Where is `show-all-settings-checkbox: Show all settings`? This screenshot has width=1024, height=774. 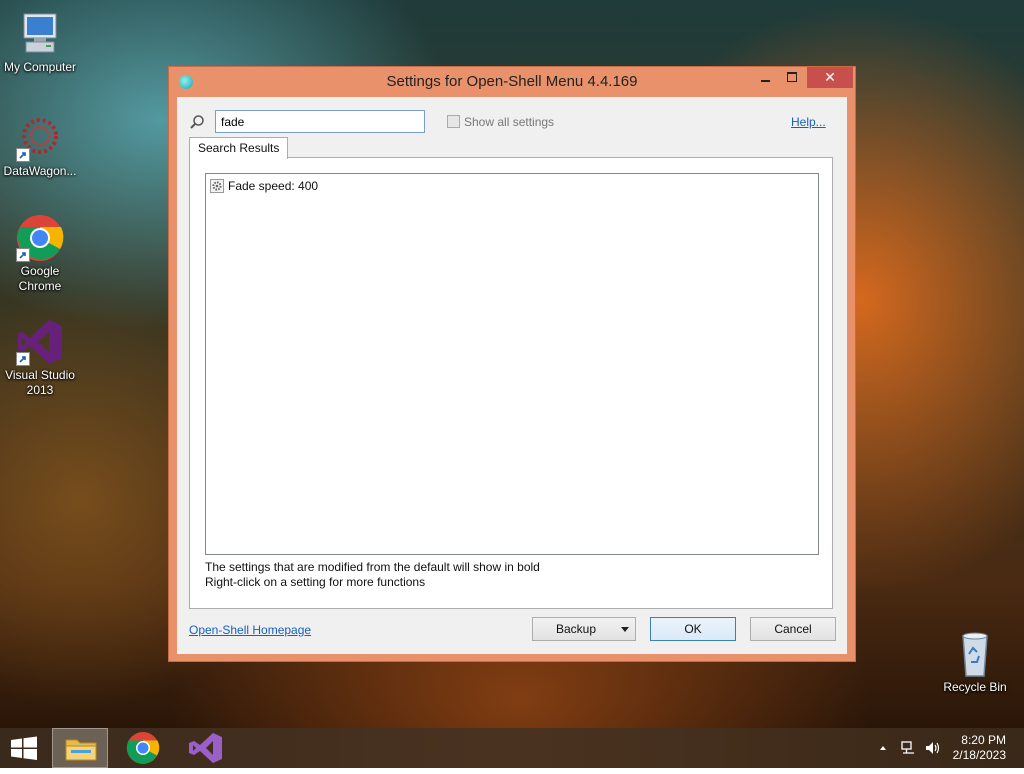
show-all-settings-checkbox: Show all settings is located at coordinates (500, 122).